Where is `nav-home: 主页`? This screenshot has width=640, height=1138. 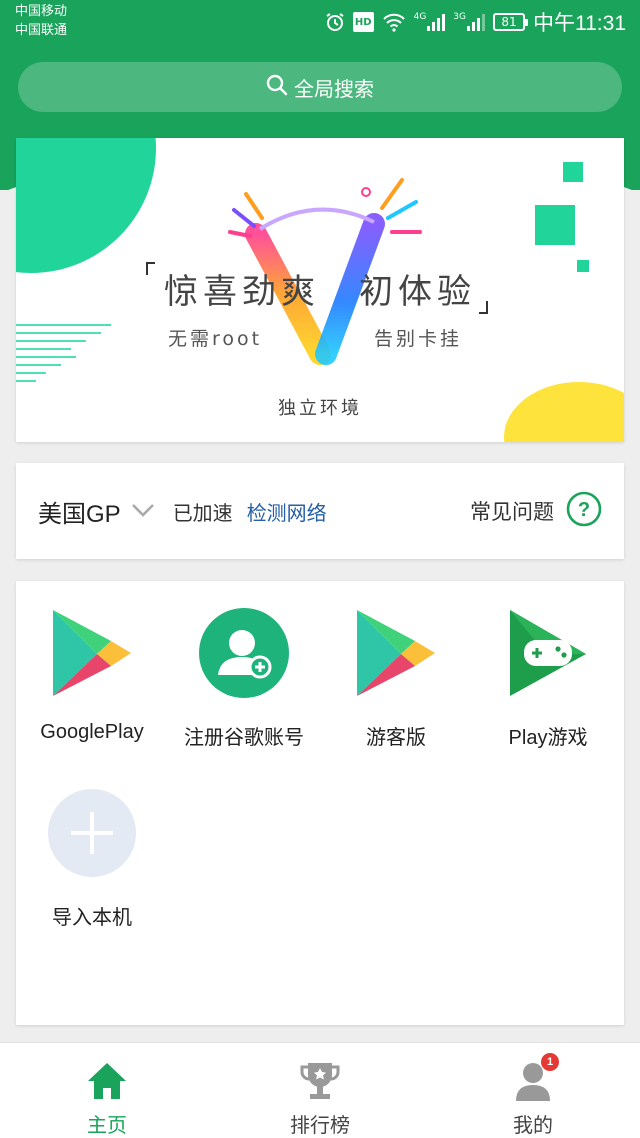
nav-home: 主页 is located at coordinates (107, 1090).